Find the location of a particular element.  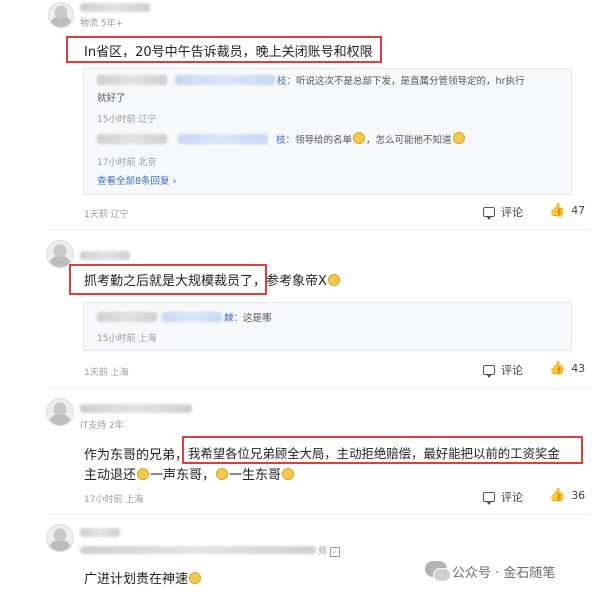

comment-text: 广进计划贵在神速 is located at coordinates (143, 577).